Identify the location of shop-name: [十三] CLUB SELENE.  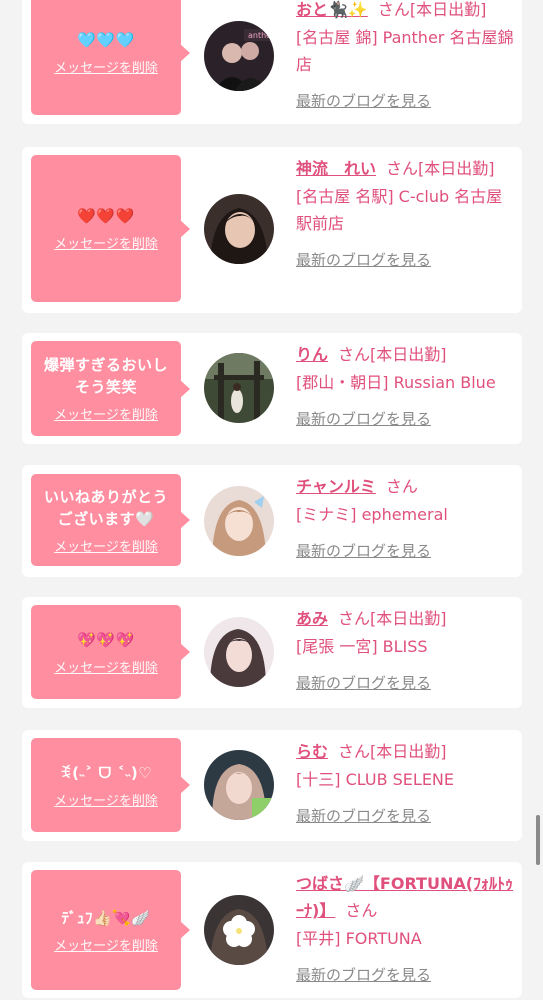
(375, 779).